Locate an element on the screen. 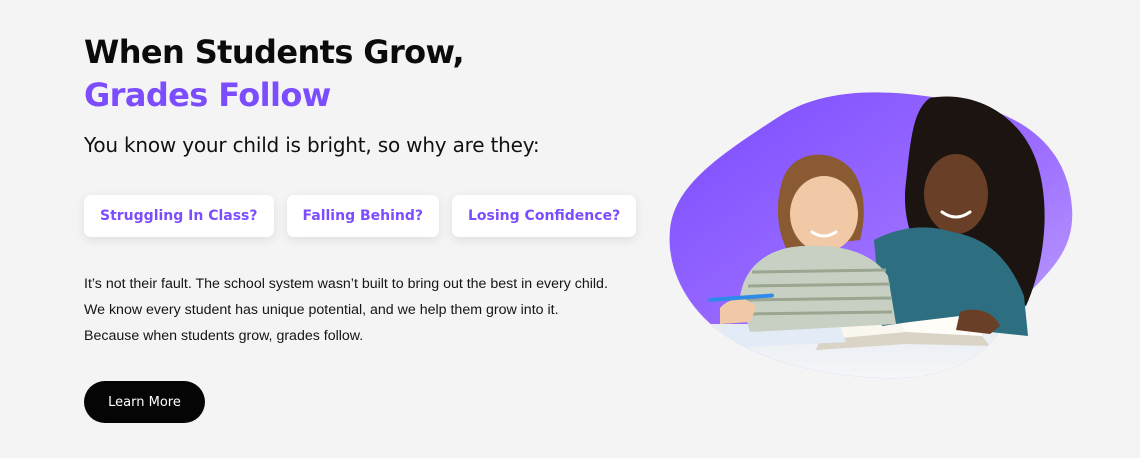  chip-struggling-in-class: Struggling In Class? is located at coordinates (179, 216).